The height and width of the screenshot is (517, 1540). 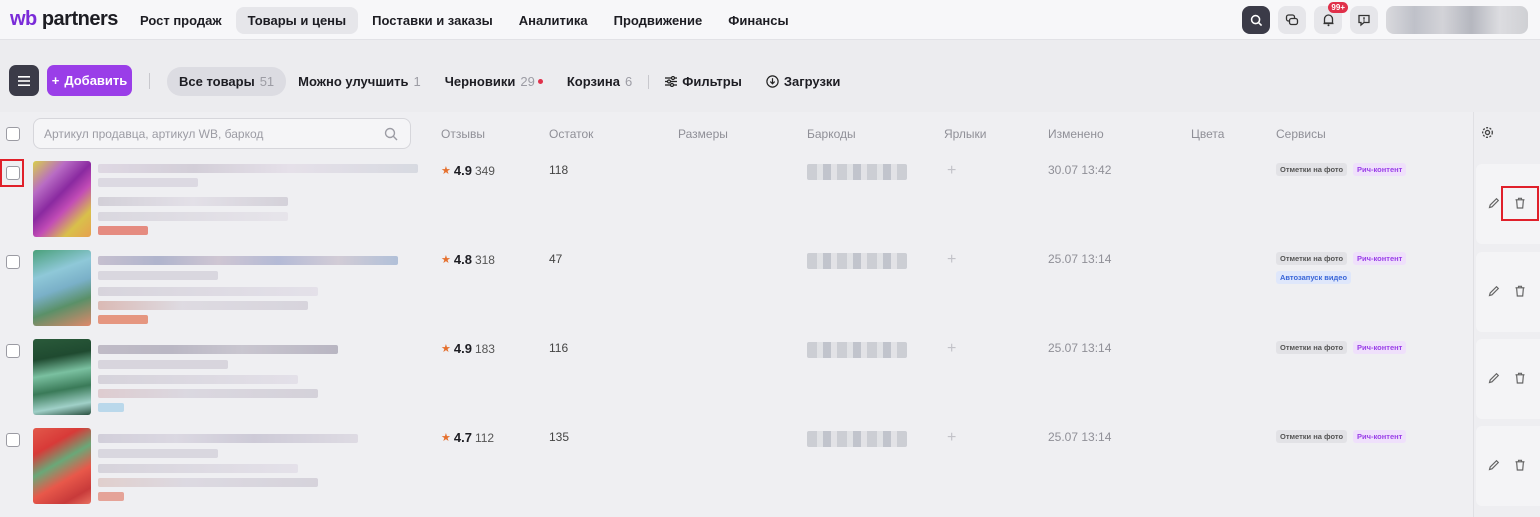 What do you see at coordinates (1301, 134) in the screenshot?
I see `column-services: Сервисы` at bounding box center [1301, 134].